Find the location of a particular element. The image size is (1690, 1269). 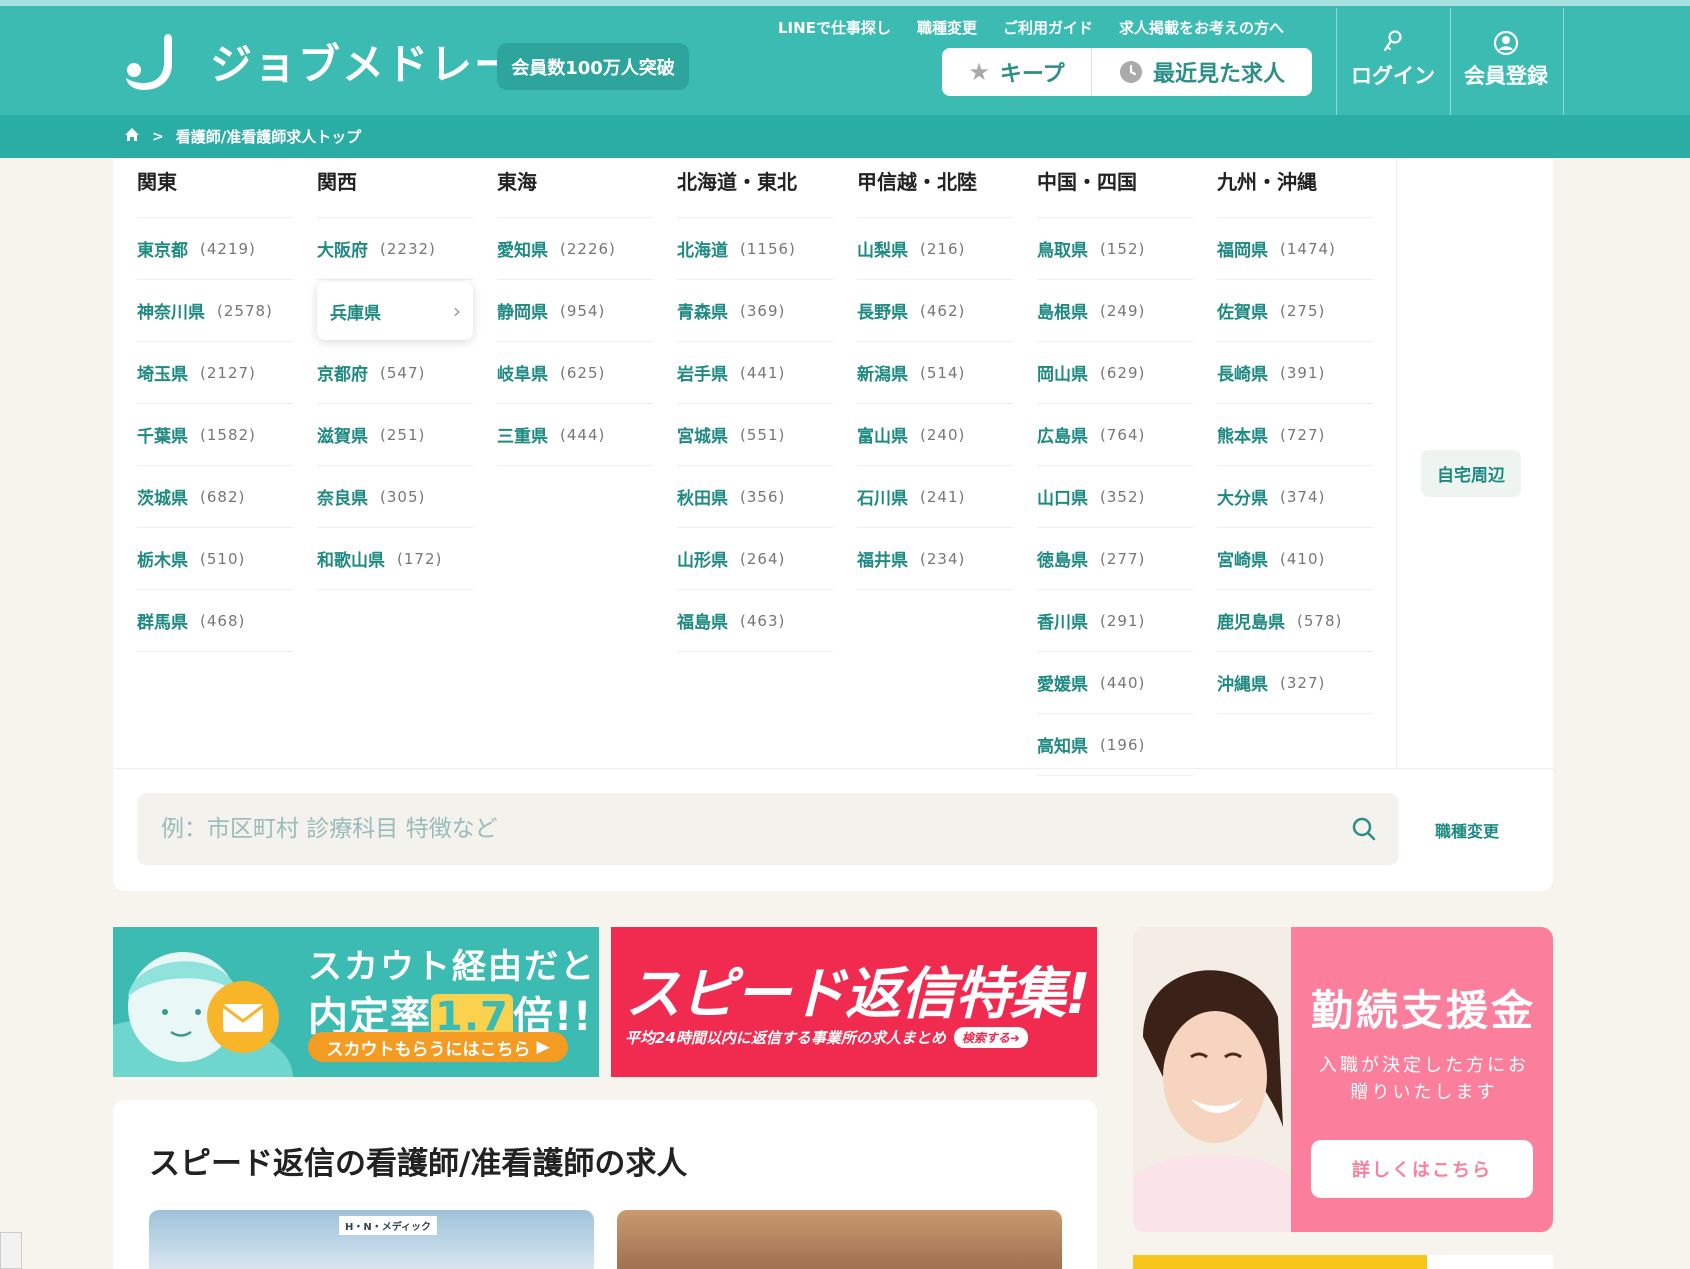

prefecture-name: 鹿児島県 is located at coordinates (1251, 623).